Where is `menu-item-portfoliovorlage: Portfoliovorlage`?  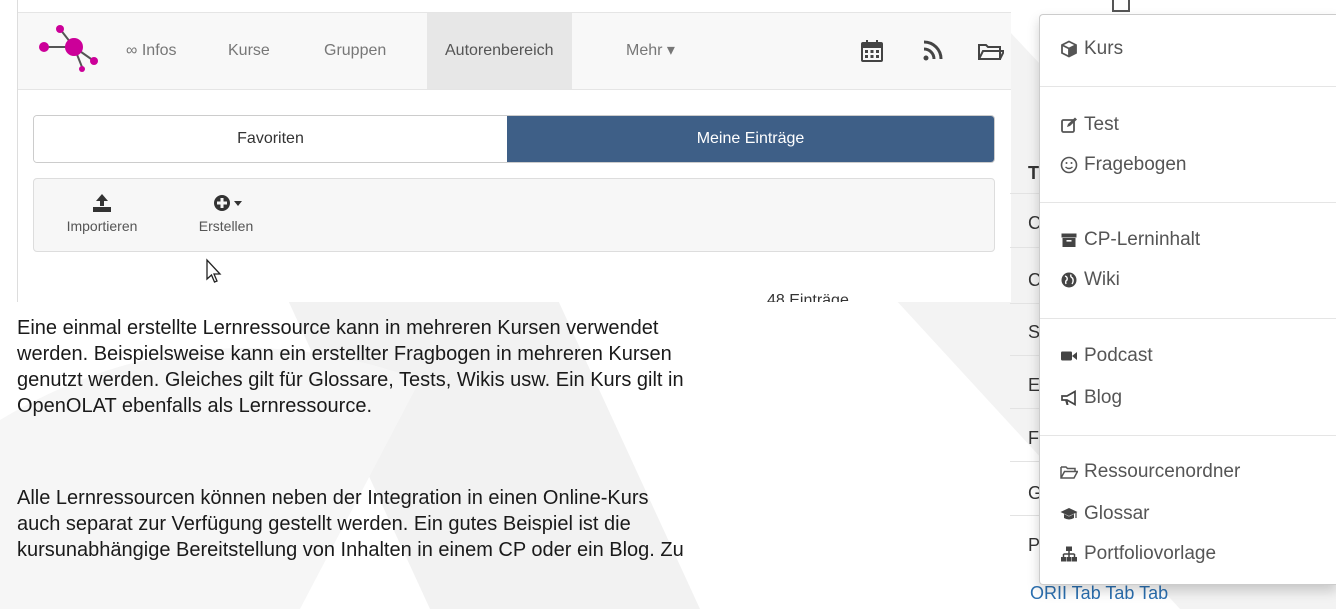 menu-item-portfoliovorlage: Portfoliovorlage is located at coordinates (1188, 554).